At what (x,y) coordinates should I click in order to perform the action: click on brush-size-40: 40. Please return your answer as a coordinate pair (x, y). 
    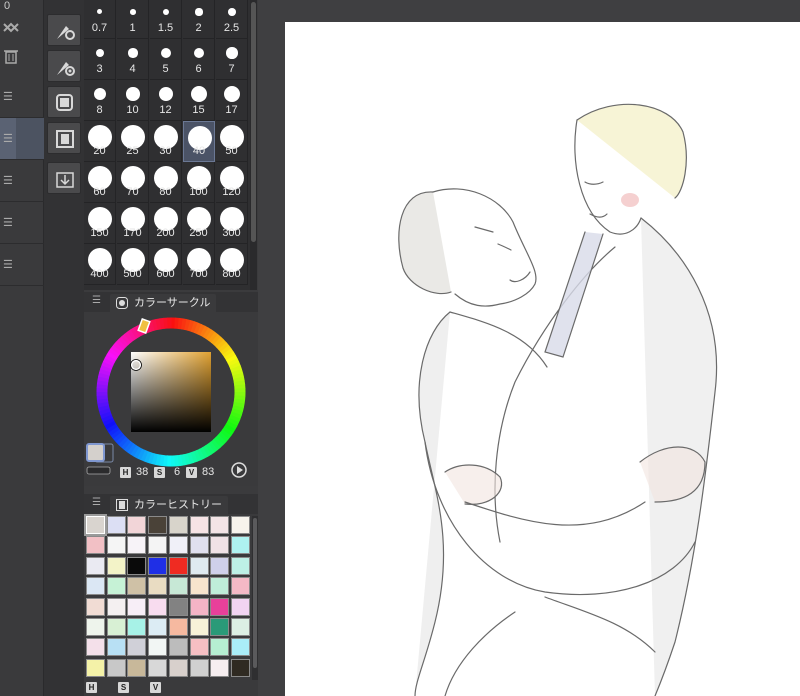
    Looking at the image, I should click on (199, 141).